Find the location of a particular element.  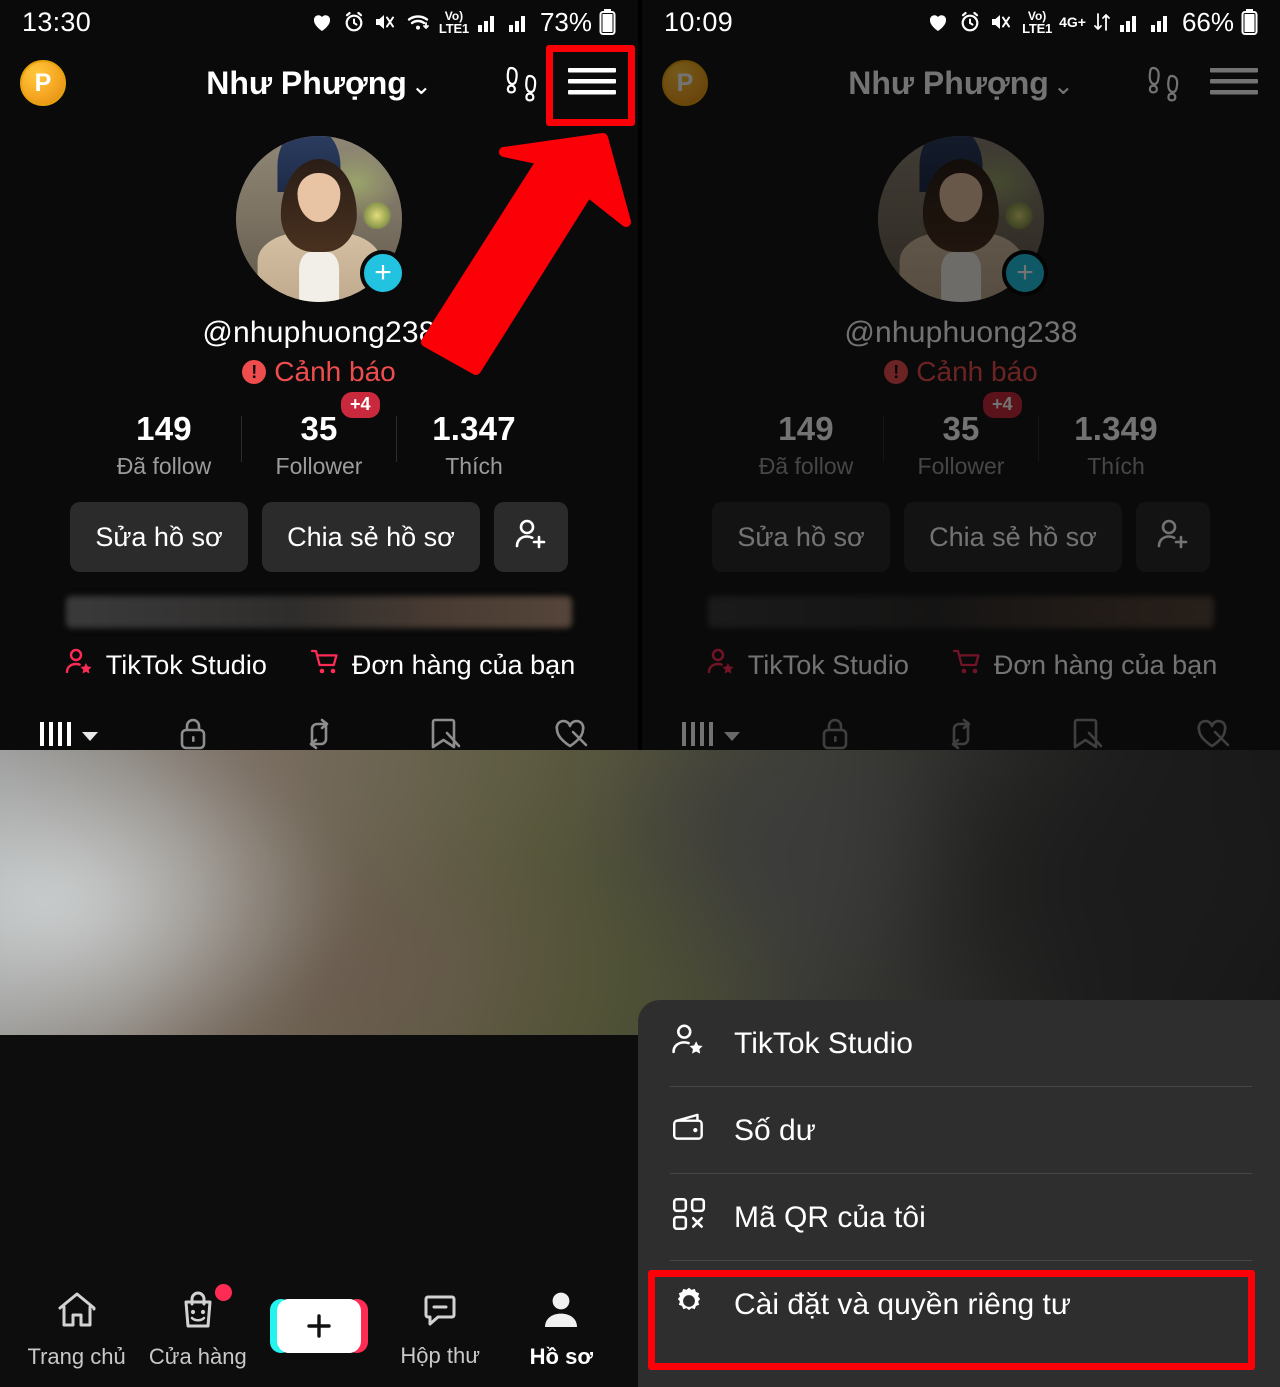

status-bar-left: 13:30 Vo) LTE1 73% is located at coordinates (319, 22).